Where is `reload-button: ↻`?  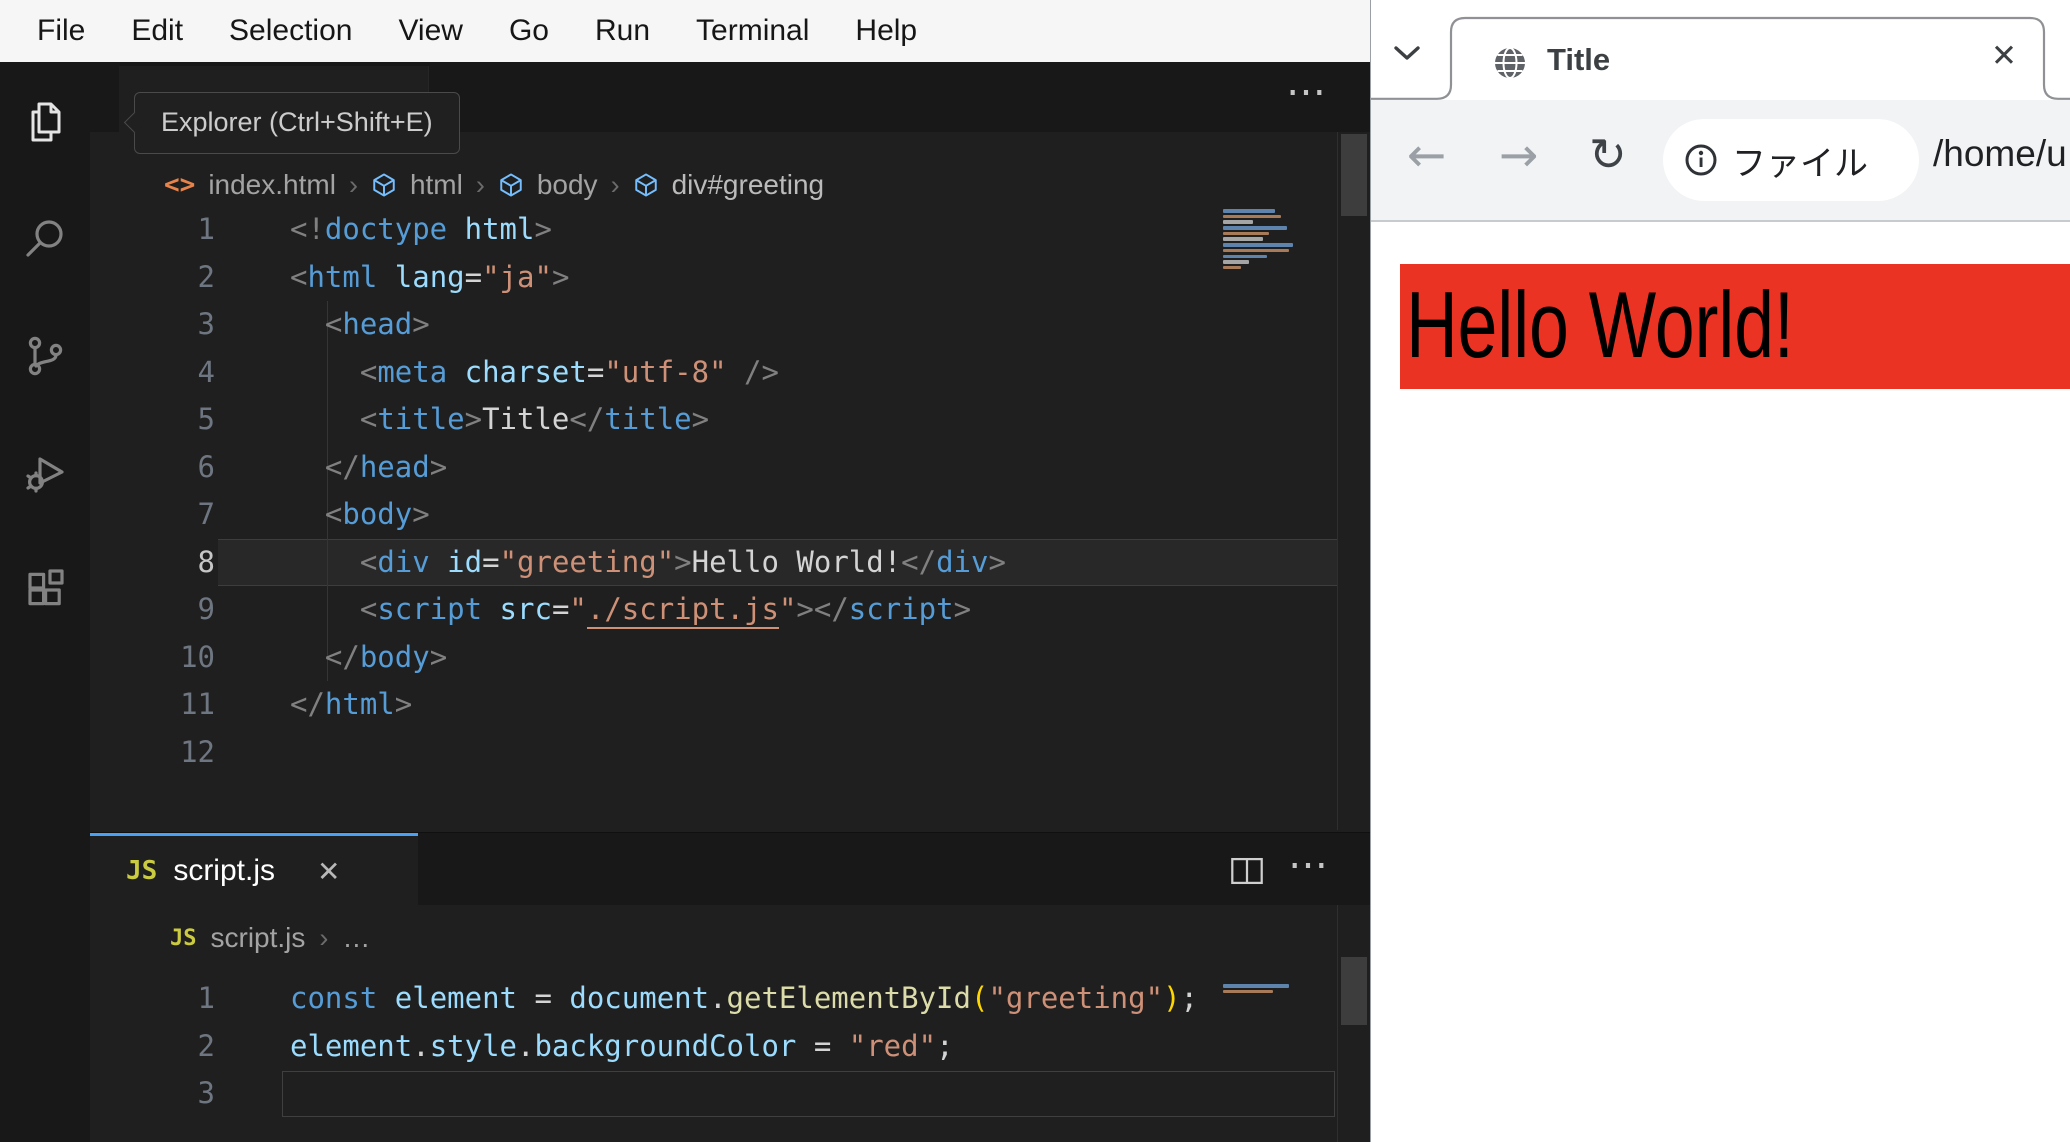
reload-button: ↻ is located at coordinates (1608, 154).